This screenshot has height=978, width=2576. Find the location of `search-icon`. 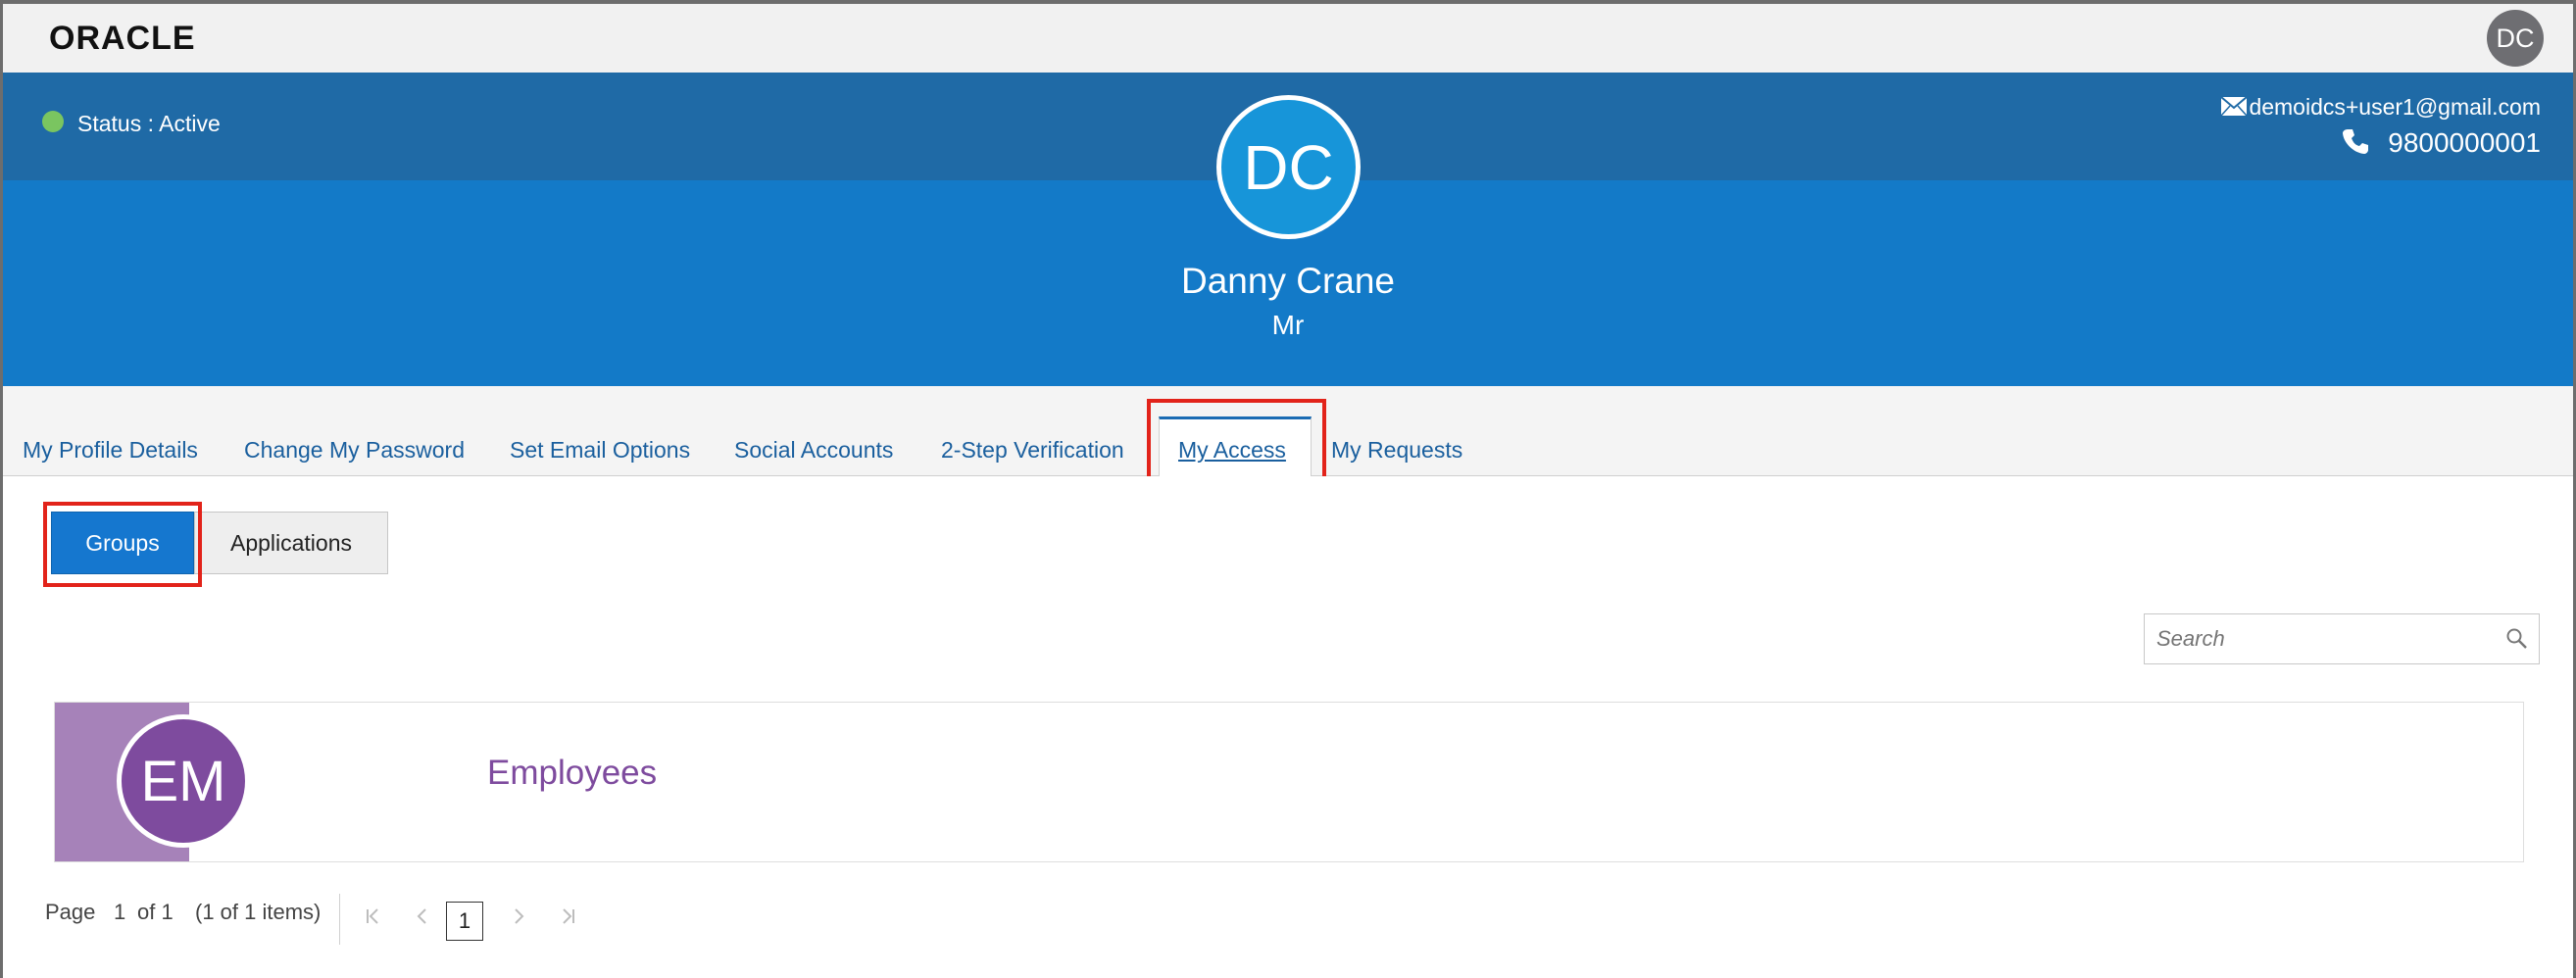

search-icon is located at coordinates (2517, 639).